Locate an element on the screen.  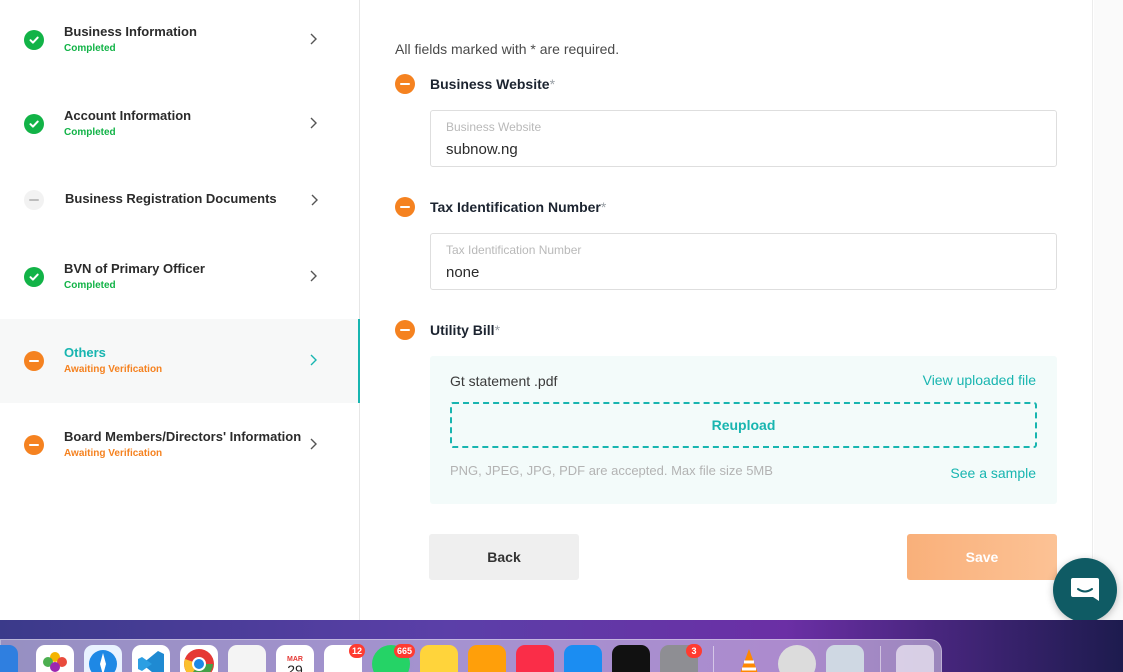
business-website-value: subnow.ng is located at coordinates (482, 149).